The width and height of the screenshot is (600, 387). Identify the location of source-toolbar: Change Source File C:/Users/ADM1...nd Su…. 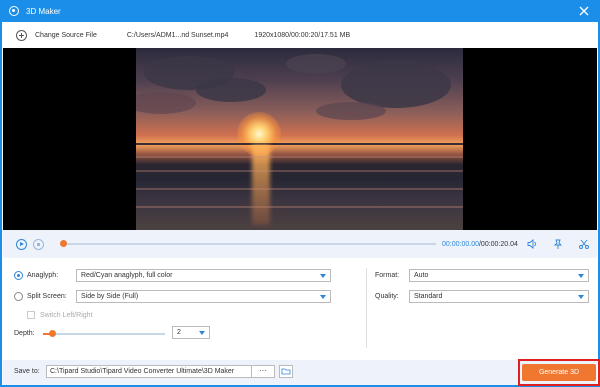
(300, 35).